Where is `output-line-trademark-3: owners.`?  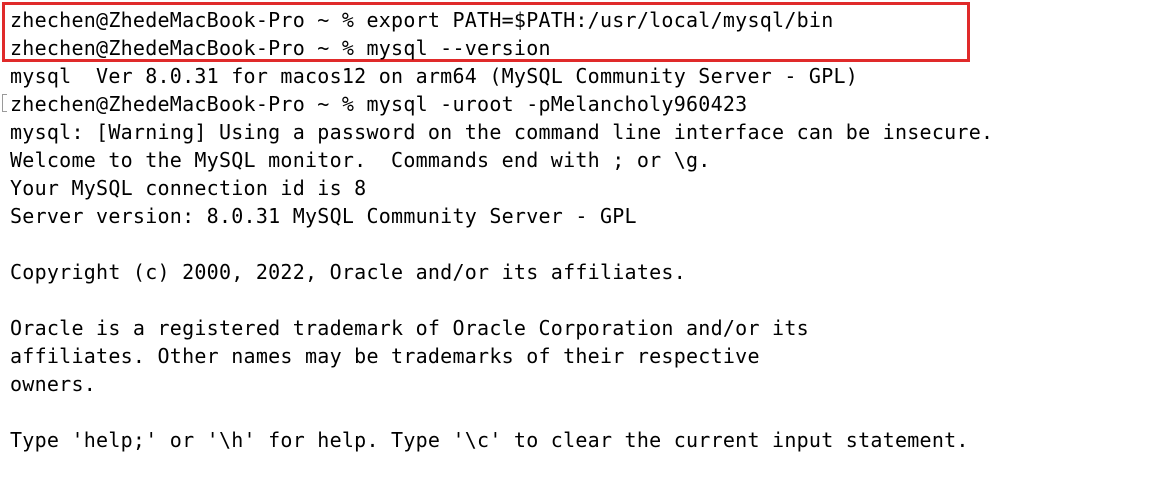 output-line-trademark-3: owners. is located at coordinates (53, 384).